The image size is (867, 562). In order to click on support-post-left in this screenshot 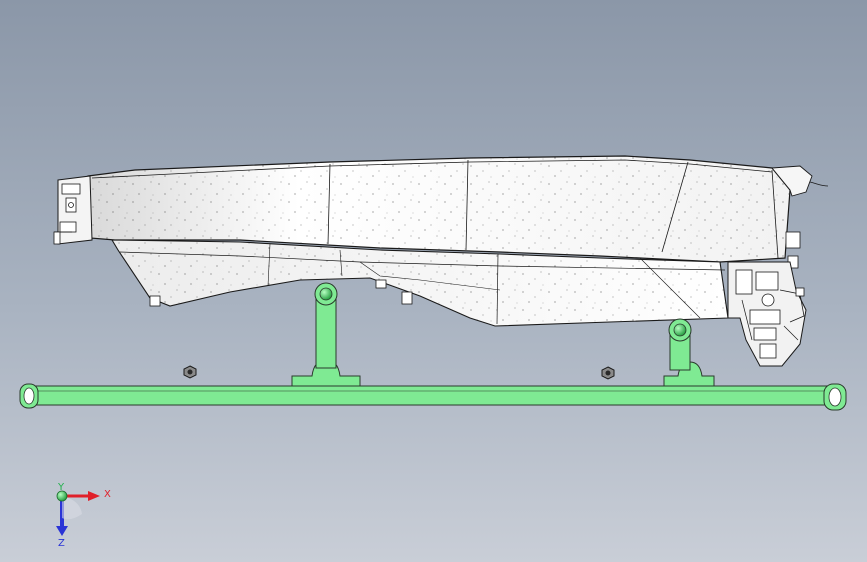, I will do `click(326, 334)`.